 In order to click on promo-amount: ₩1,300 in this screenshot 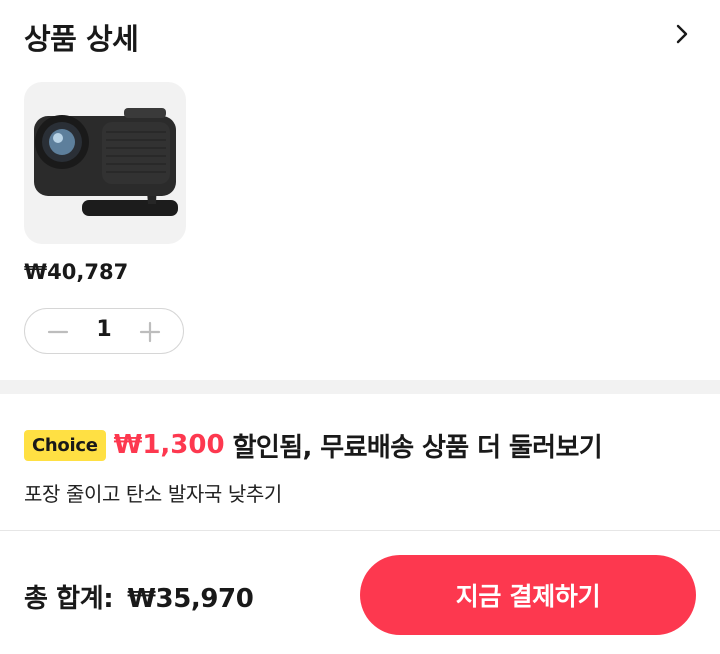, I will do `click(169, 445)`.